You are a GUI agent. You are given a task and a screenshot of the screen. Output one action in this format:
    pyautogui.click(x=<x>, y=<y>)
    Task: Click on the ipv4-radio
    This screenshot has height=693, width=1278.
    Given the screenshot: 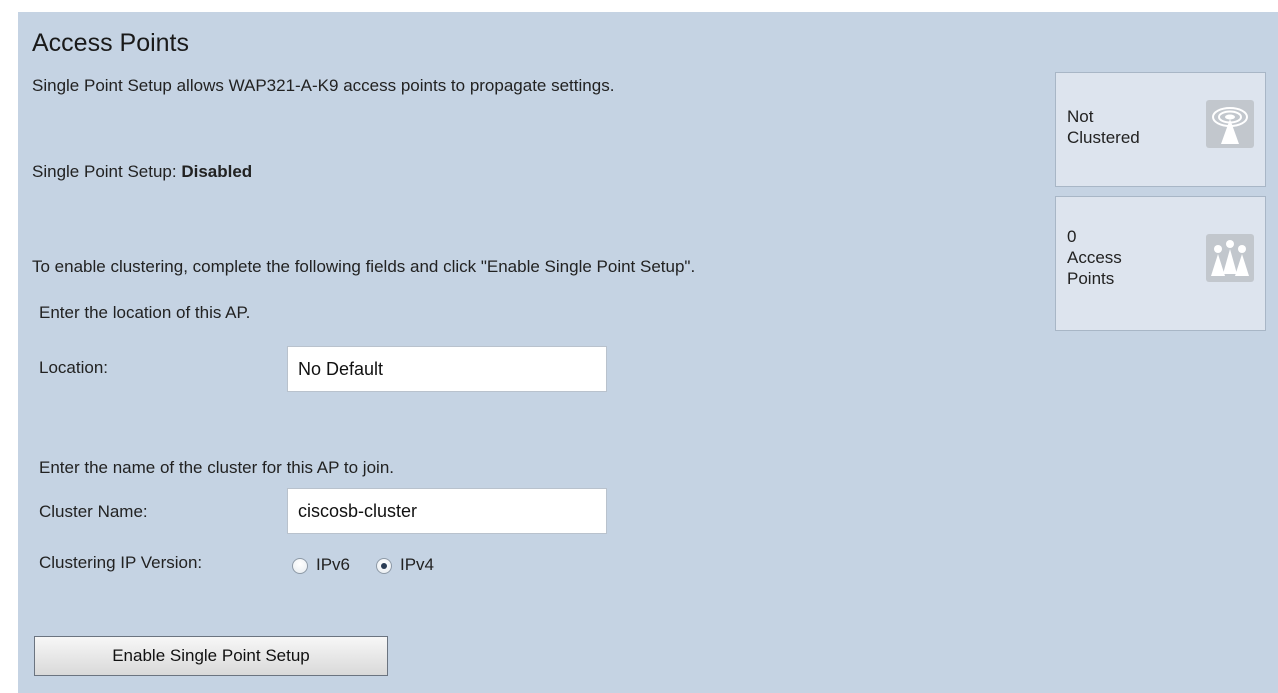 What is the action you would take?
    pyautogui.click(x=384, y=566)
    